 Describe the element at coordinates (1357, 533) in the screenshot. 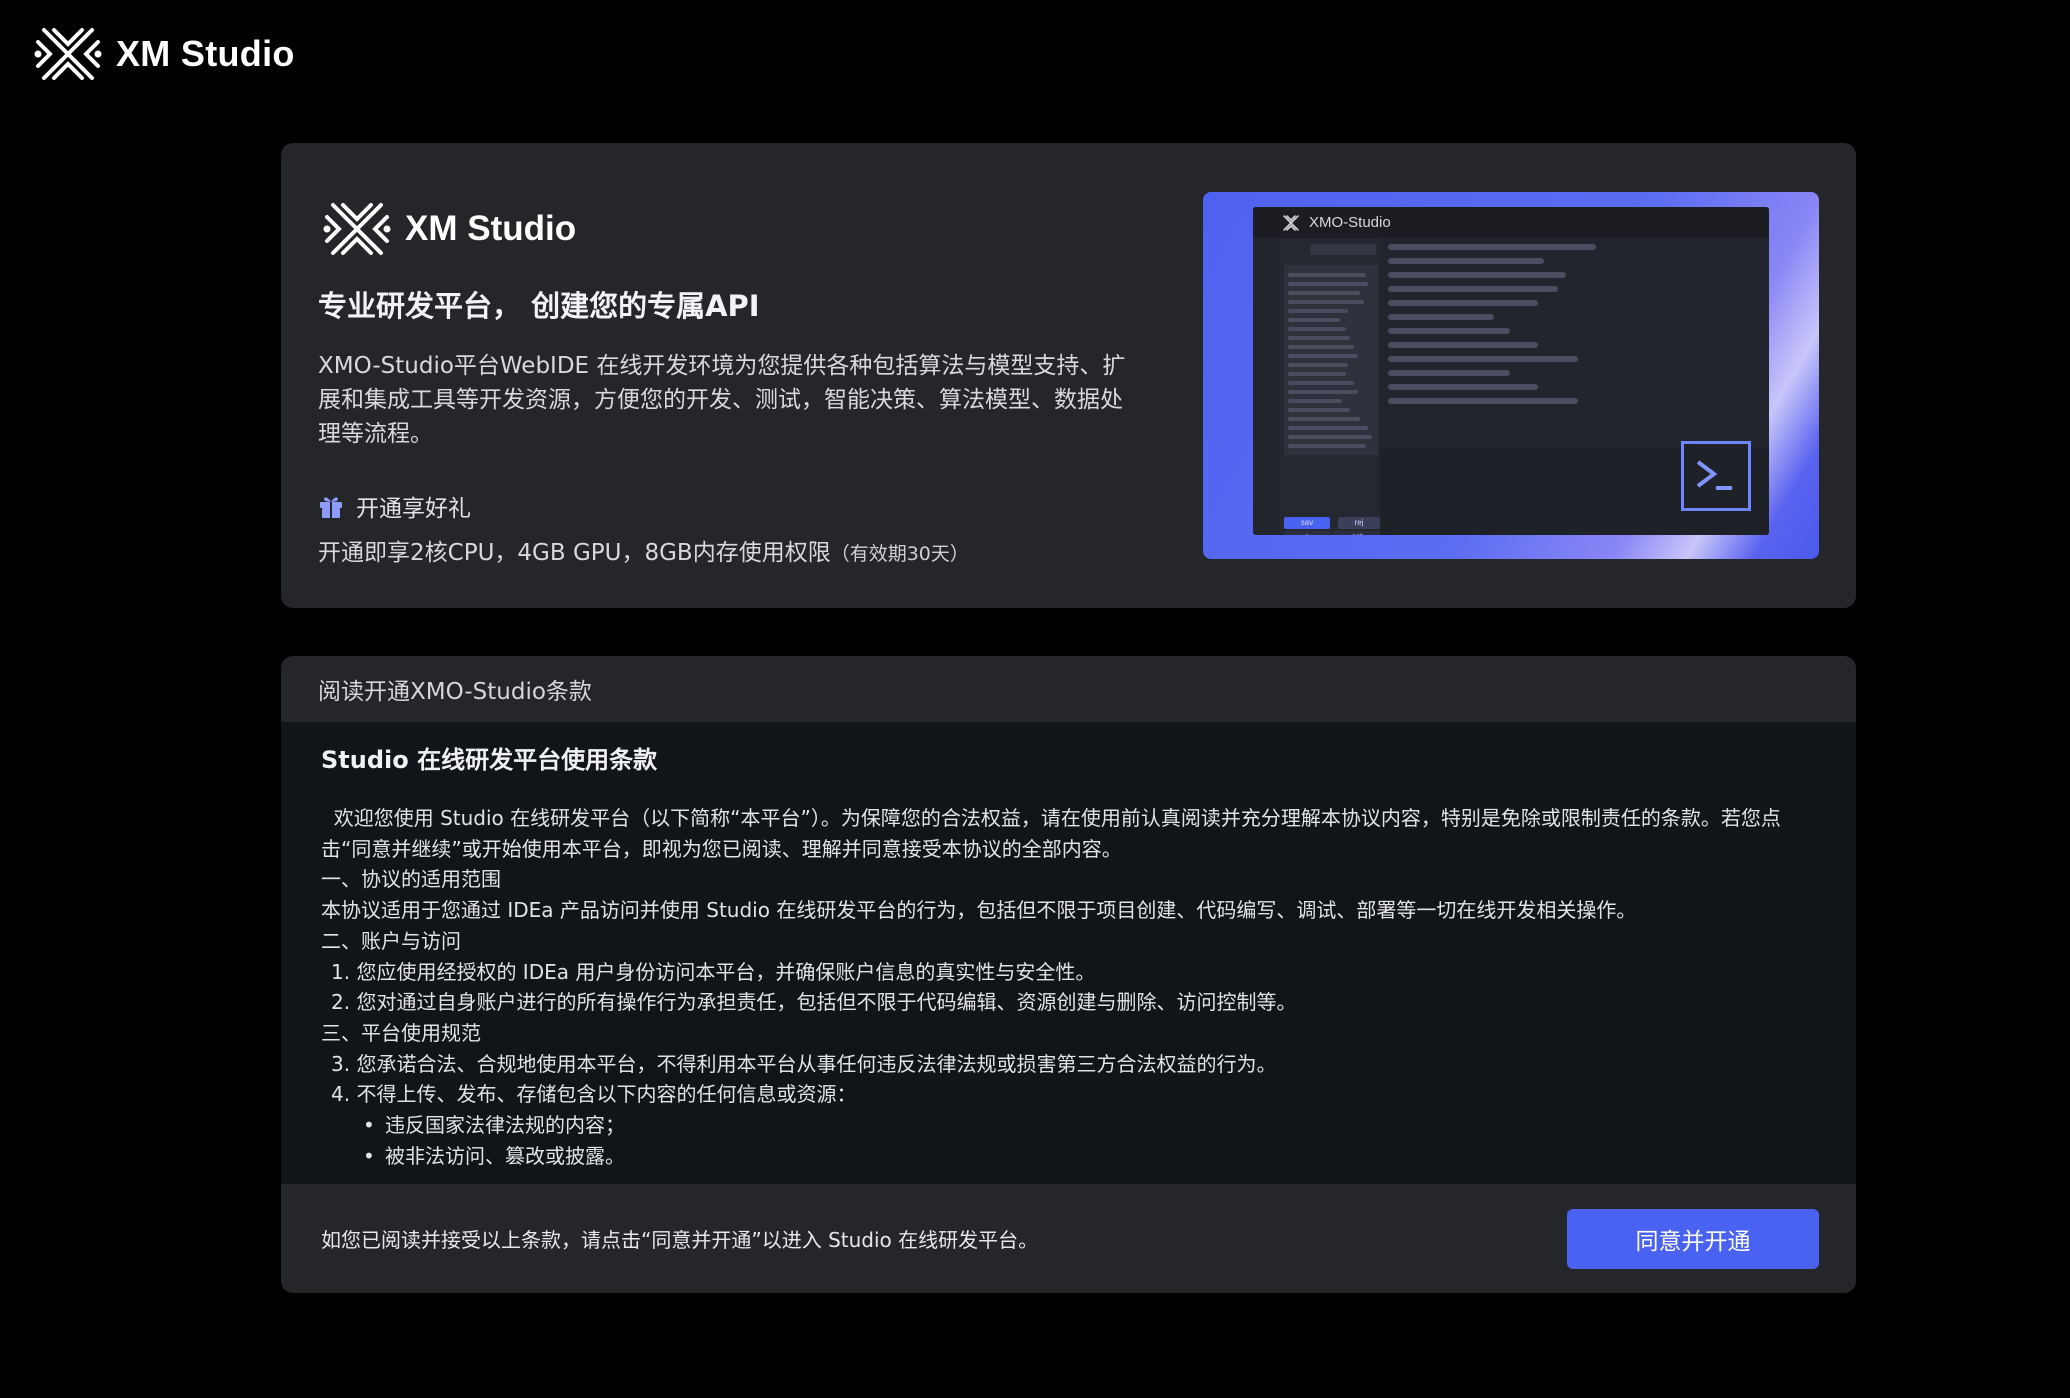

I see `ide-button-ect: ect` at that location.